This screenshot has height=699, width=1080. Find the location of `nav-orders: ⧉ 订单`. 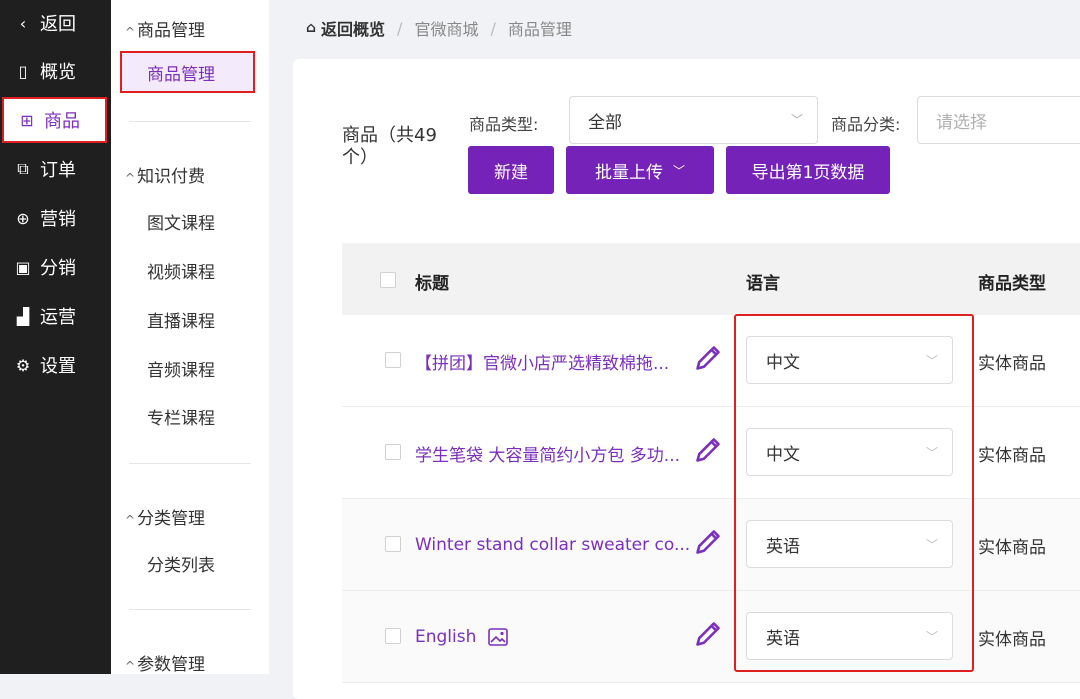

nav-orders: ⧉ 订单 is located at coordinates (55, 169).